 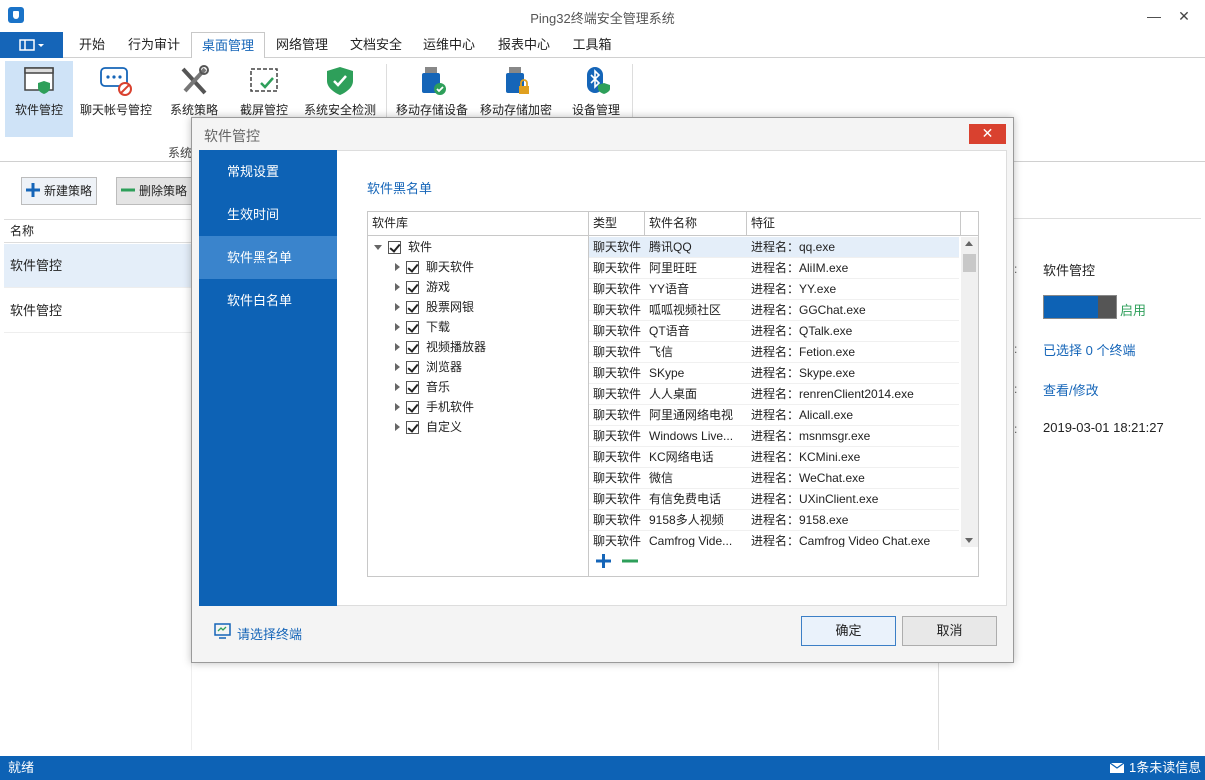 I want to click on table-row: 聊天软件 YY语音 进程名：YY.exe, so click(x=774, y=289).